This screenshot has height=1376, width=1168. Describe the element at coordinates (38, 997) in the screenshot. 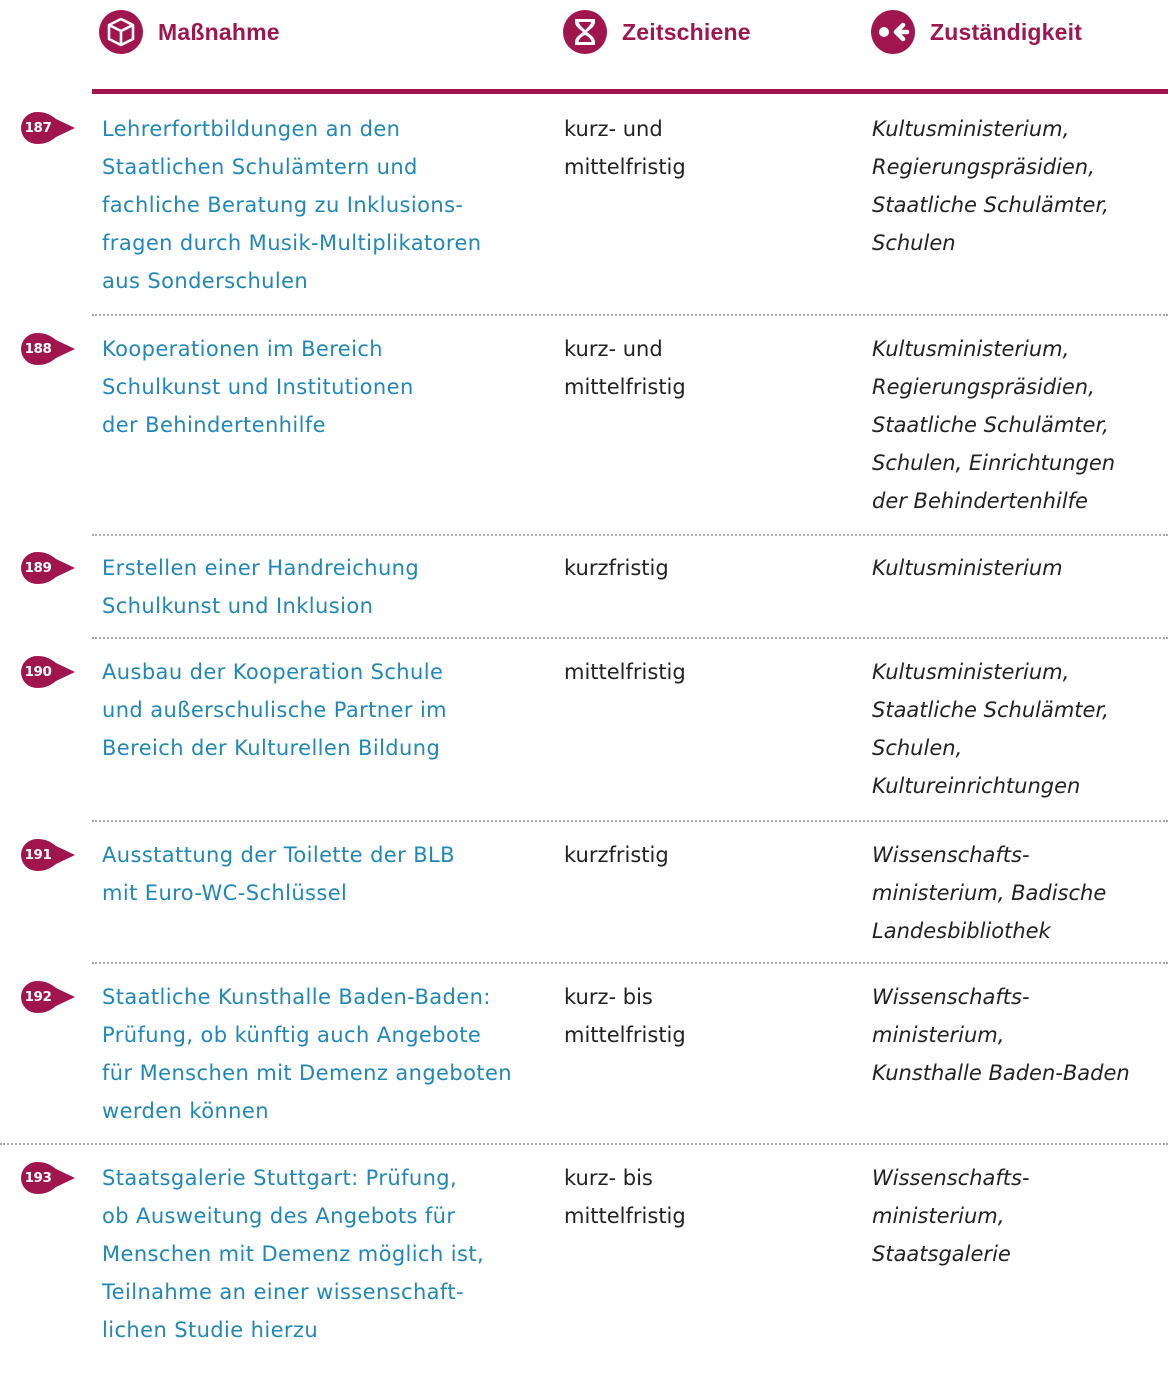

I see `row-number: 192` at that location.